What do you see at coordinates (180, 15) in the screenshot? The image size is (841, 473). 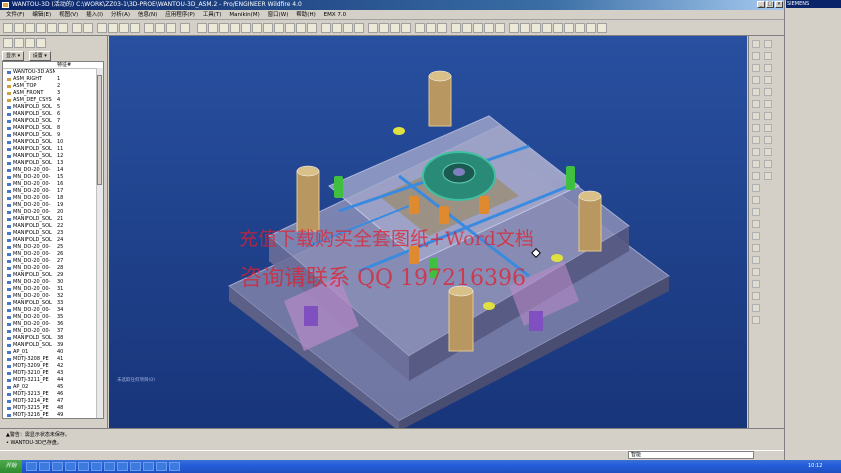 I see `menu-applications: 应用程序(P)` at bounding box center [180, 15].